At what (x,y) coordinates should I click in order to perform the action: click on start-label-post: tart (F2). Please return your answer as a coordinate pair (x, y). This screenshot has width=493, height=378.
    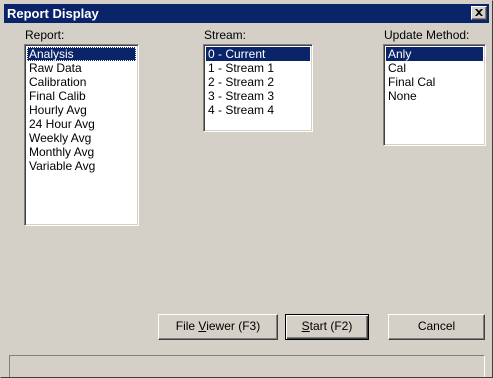
    Looking at the image, I should click on (331, 326).